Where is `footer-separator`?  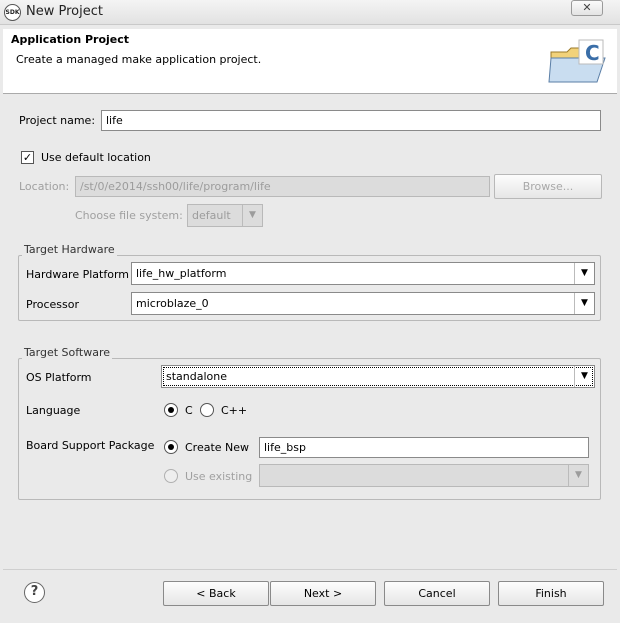
footer-separator is located at coordinates (310, 569).